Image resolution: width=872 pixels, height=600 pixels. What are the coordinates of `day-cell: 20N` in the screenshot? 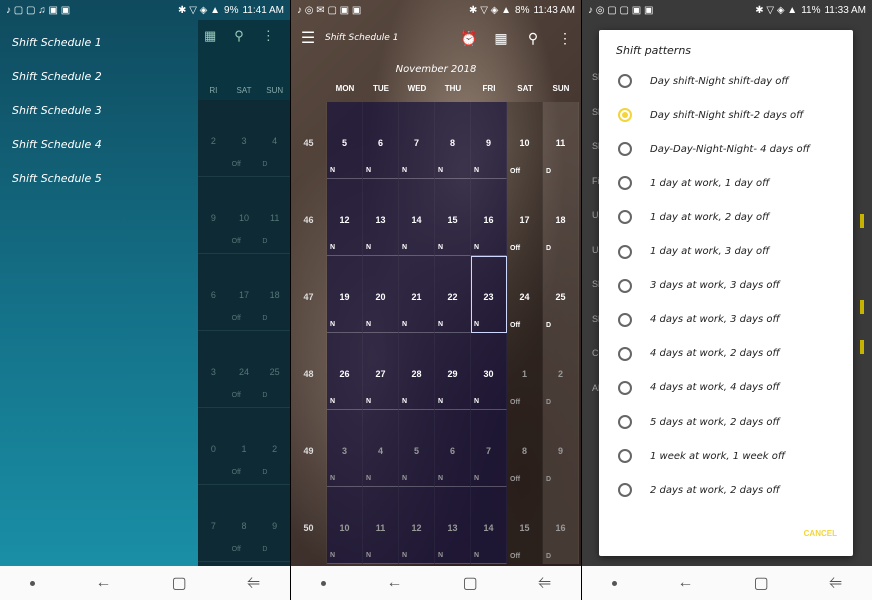 It's located at (381, 294).